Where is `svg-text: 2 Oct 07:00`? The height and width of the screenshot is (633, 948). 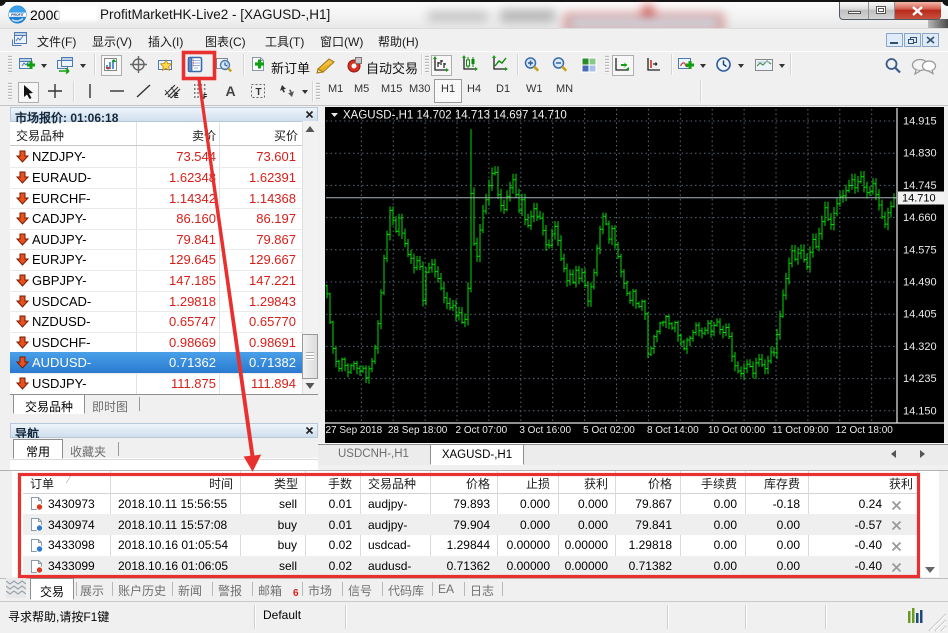
svg-text: 2 Oct 07:00 is located at coordinates (482, 430).